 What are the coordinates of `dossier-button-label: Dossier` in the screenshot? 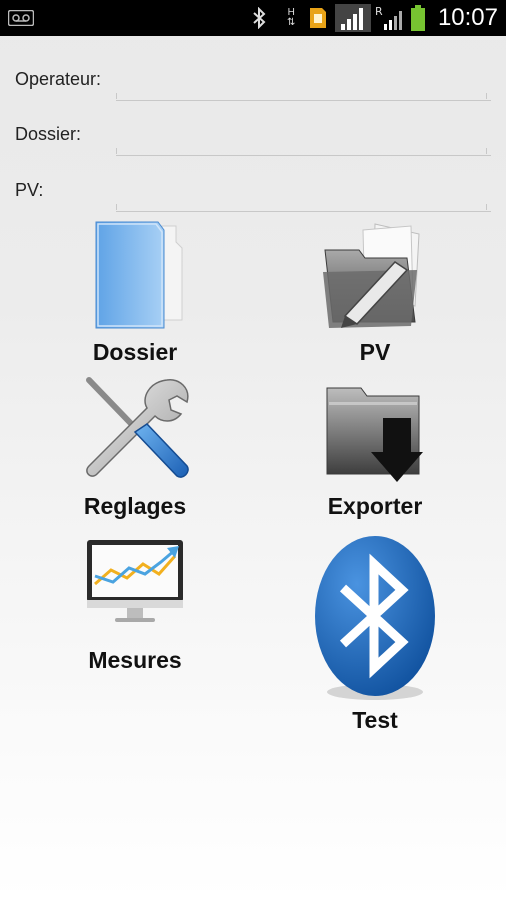 It's located at (135, 352).